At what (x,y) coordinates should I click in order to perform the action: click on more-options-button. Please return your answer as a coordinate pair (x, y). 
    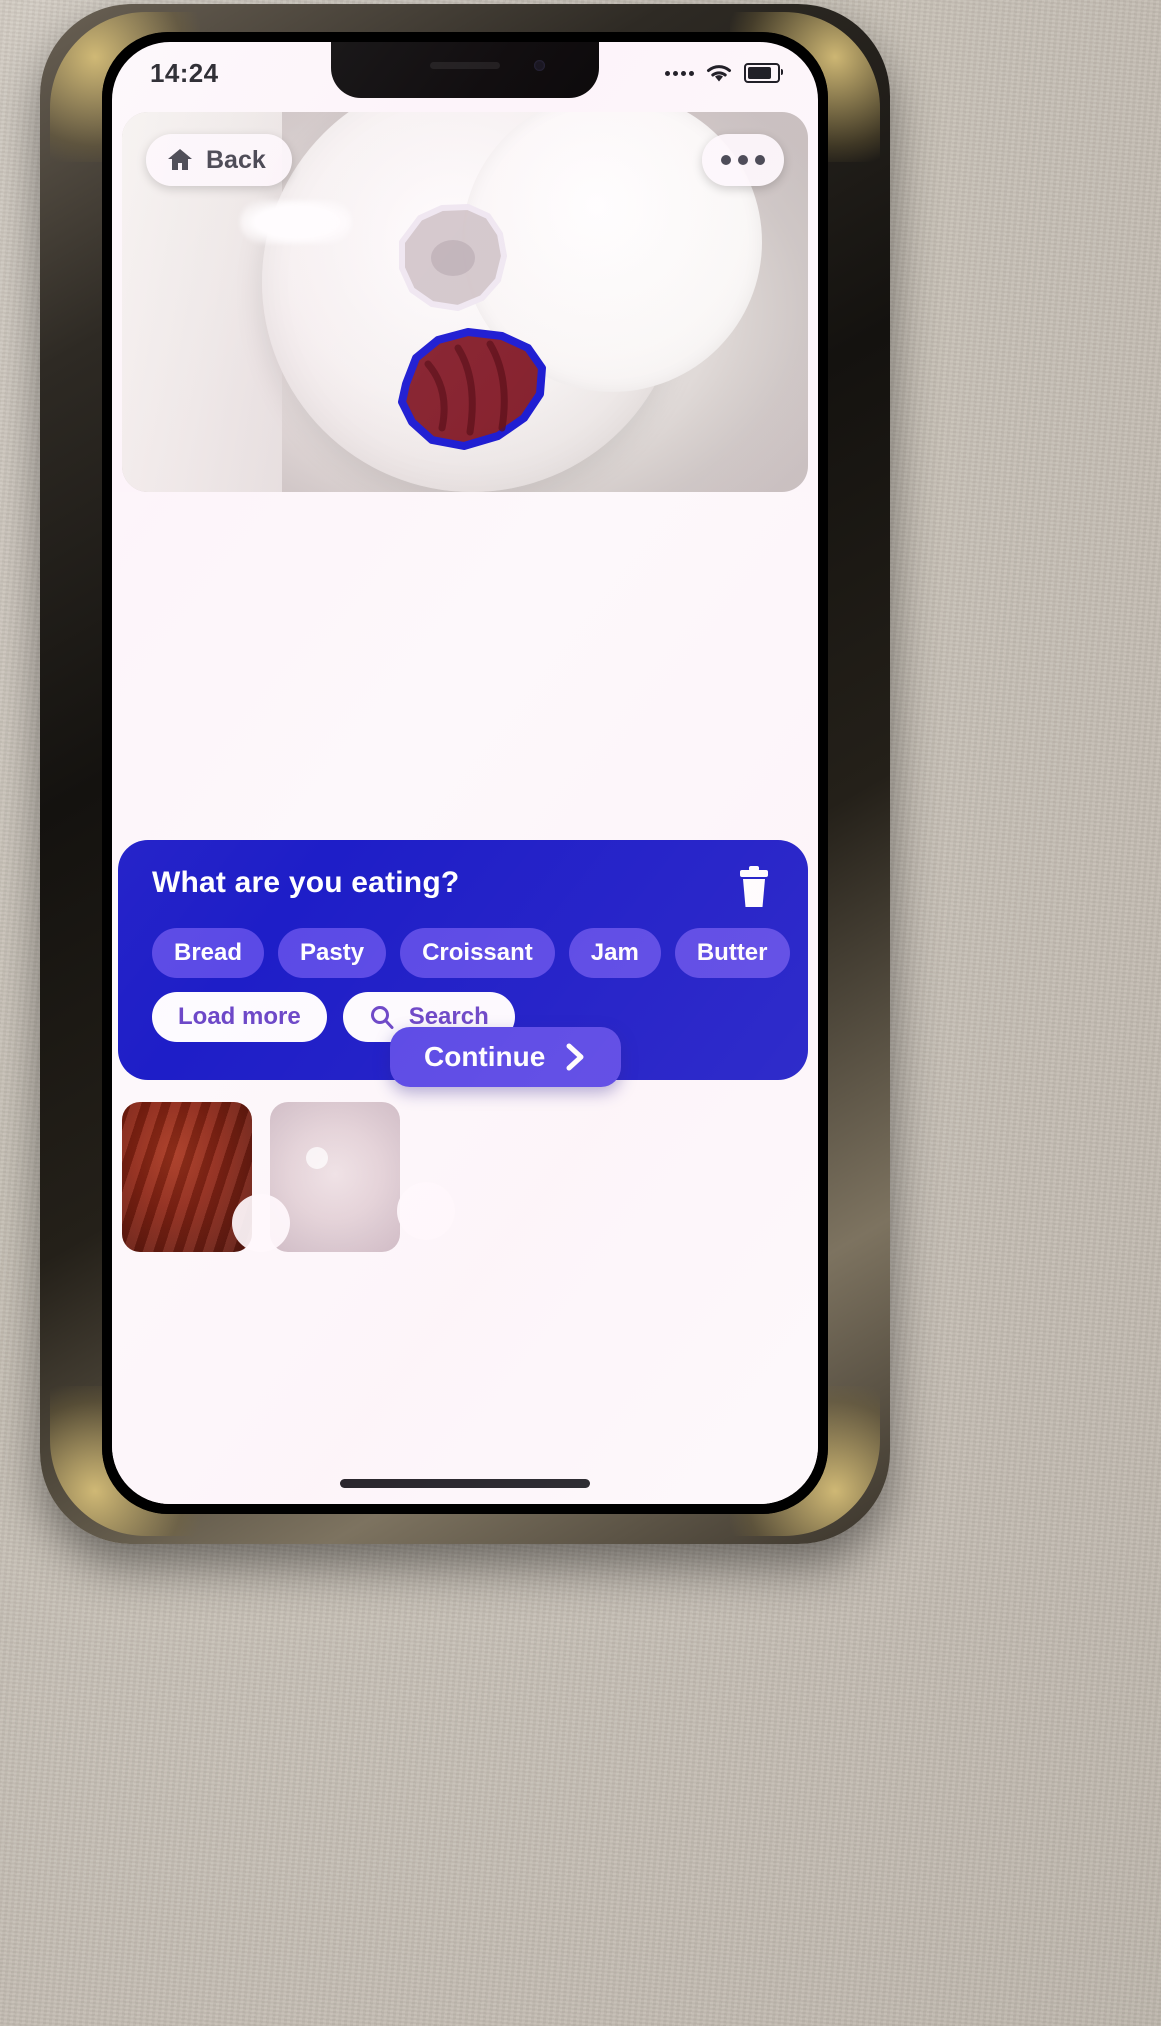
    Looking at the image, I should click on (743, 160).